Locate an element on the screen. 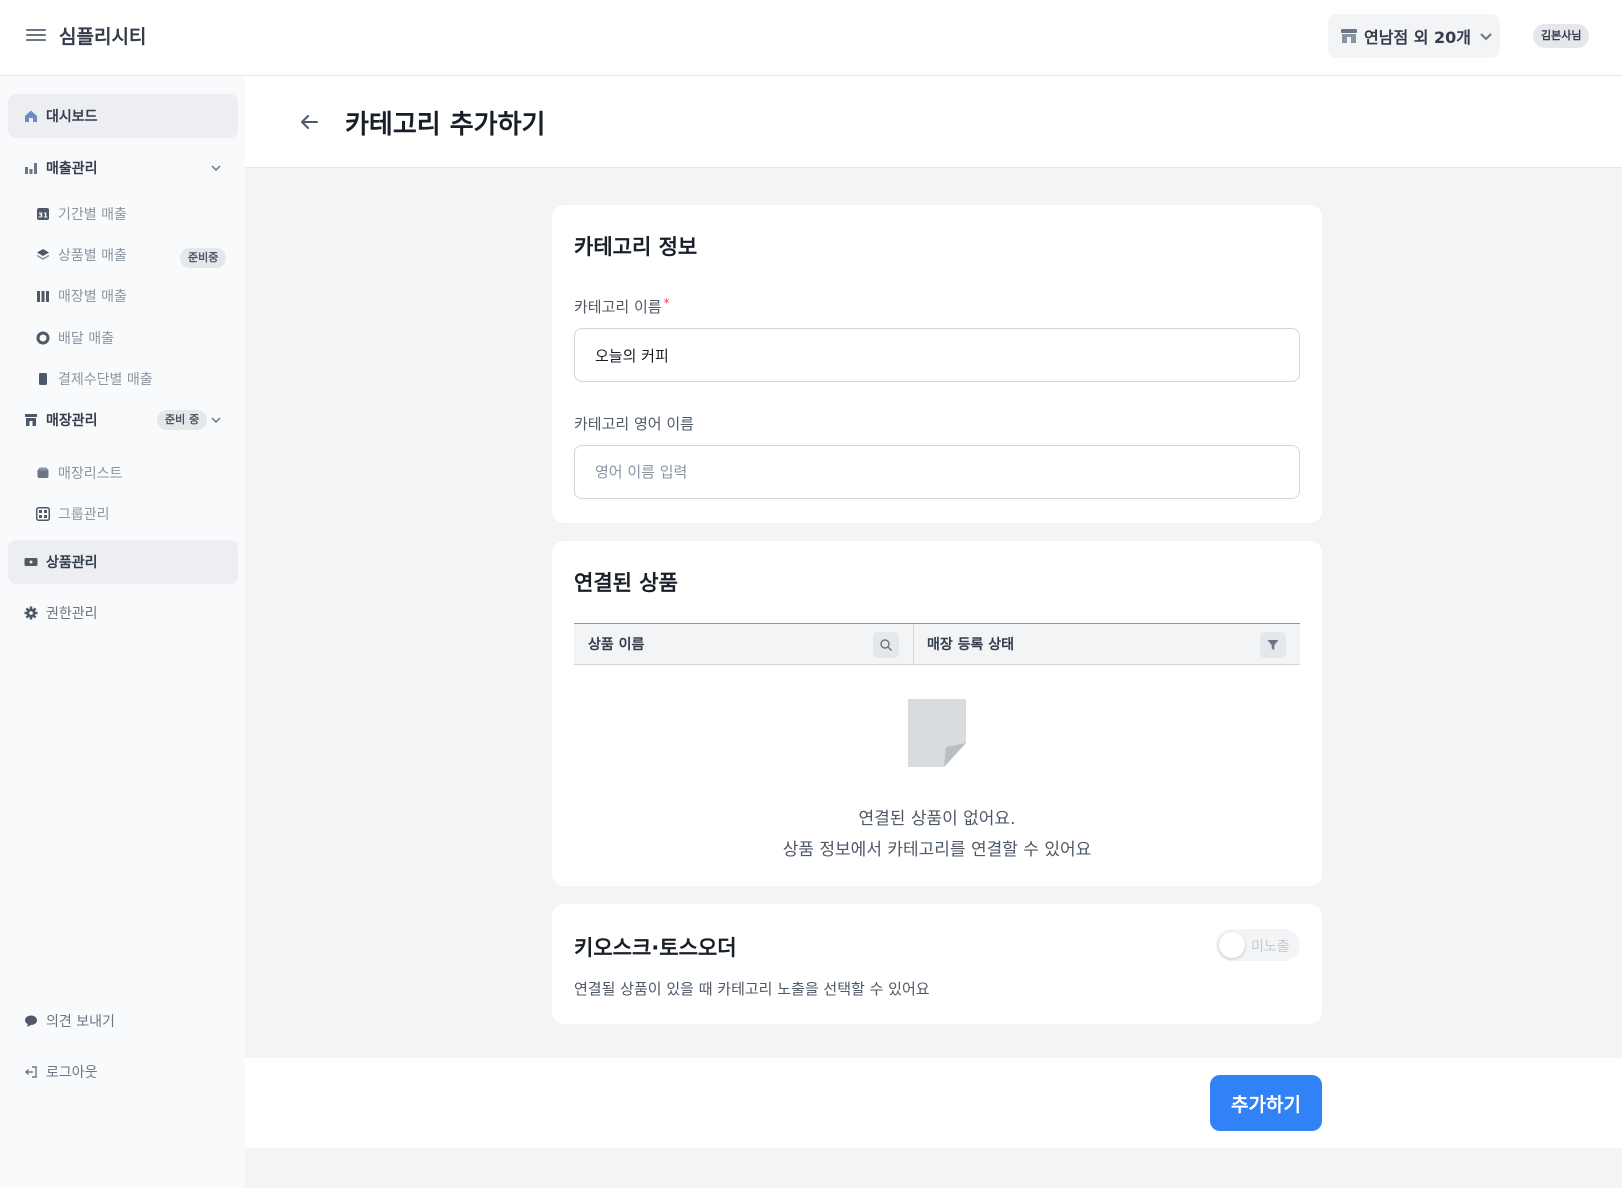 This screenshot has height=1188, width=1622. category-name-input is located at coordinates (937, 355).